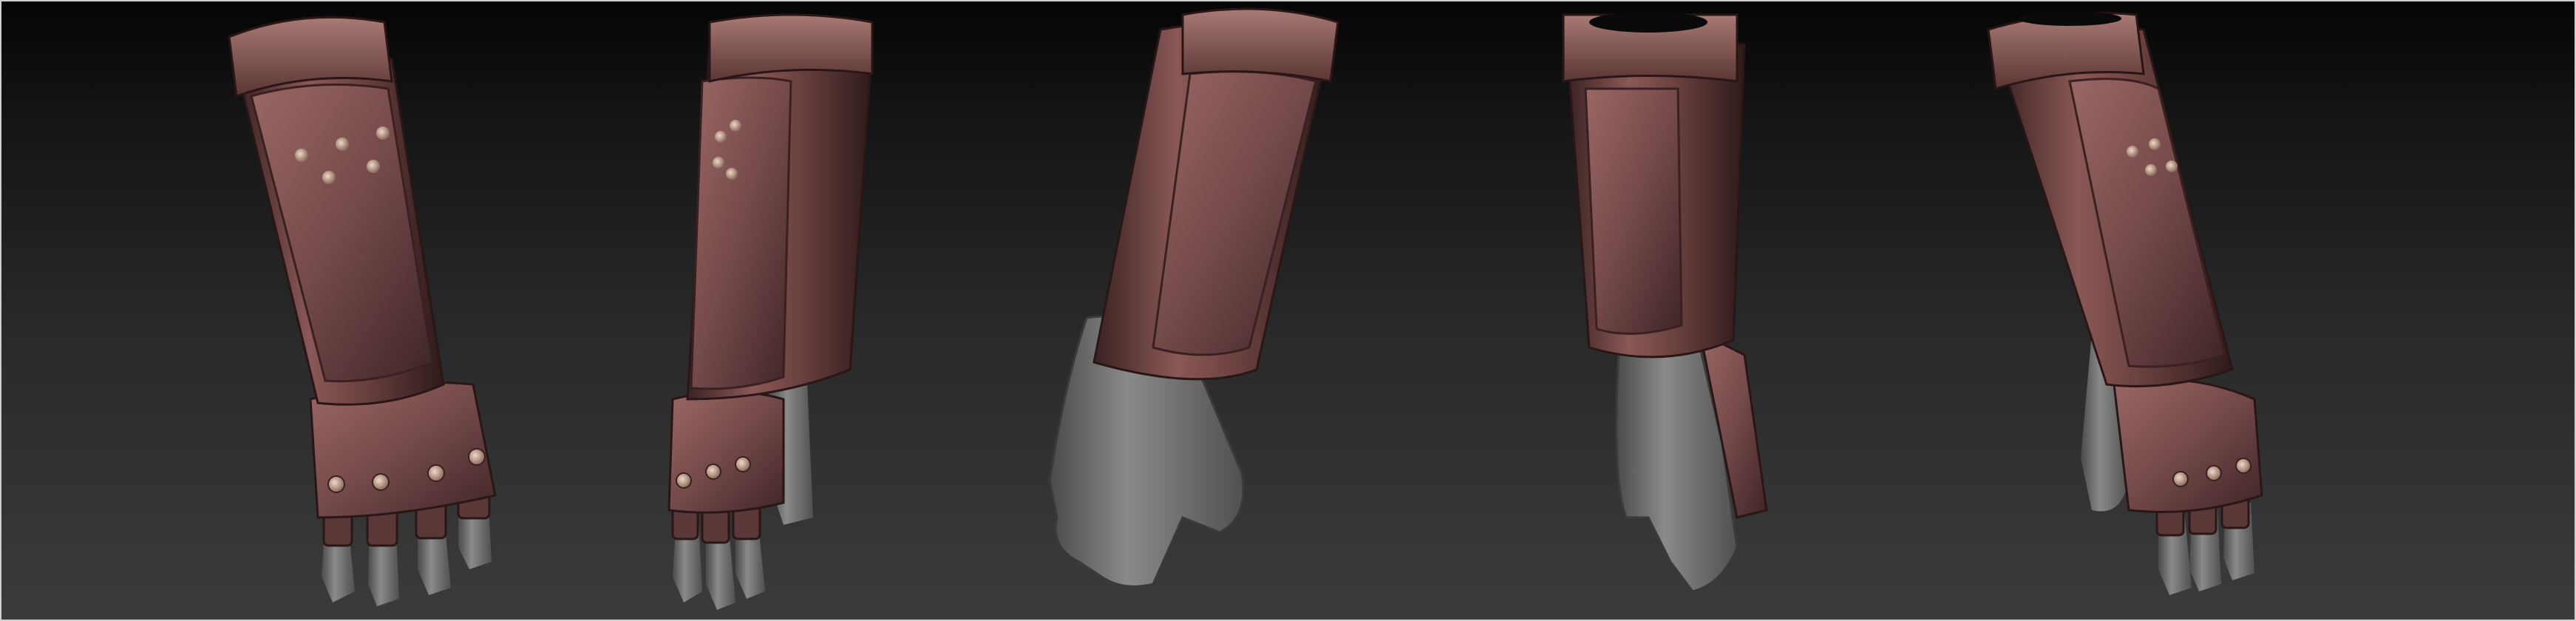 The height and width of the screenshot is (621, 2576). I want to click on gauntlet-front-view, so click(362, 311).